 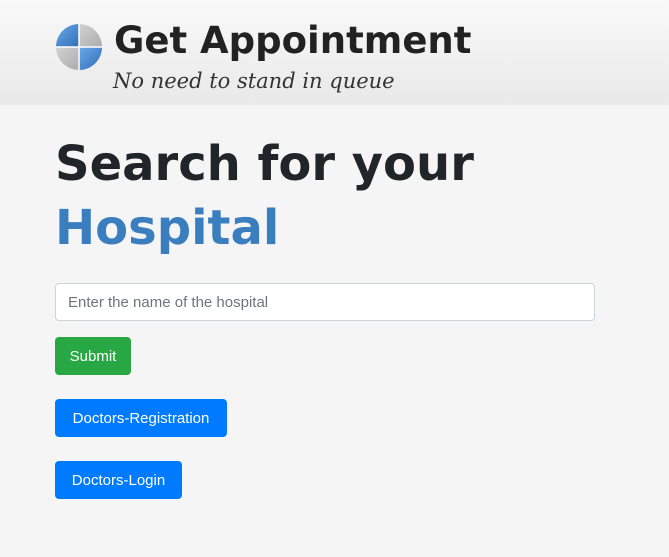 I want to click on doctors-login-button: Doctors-Login, so click(x=118, y=480).